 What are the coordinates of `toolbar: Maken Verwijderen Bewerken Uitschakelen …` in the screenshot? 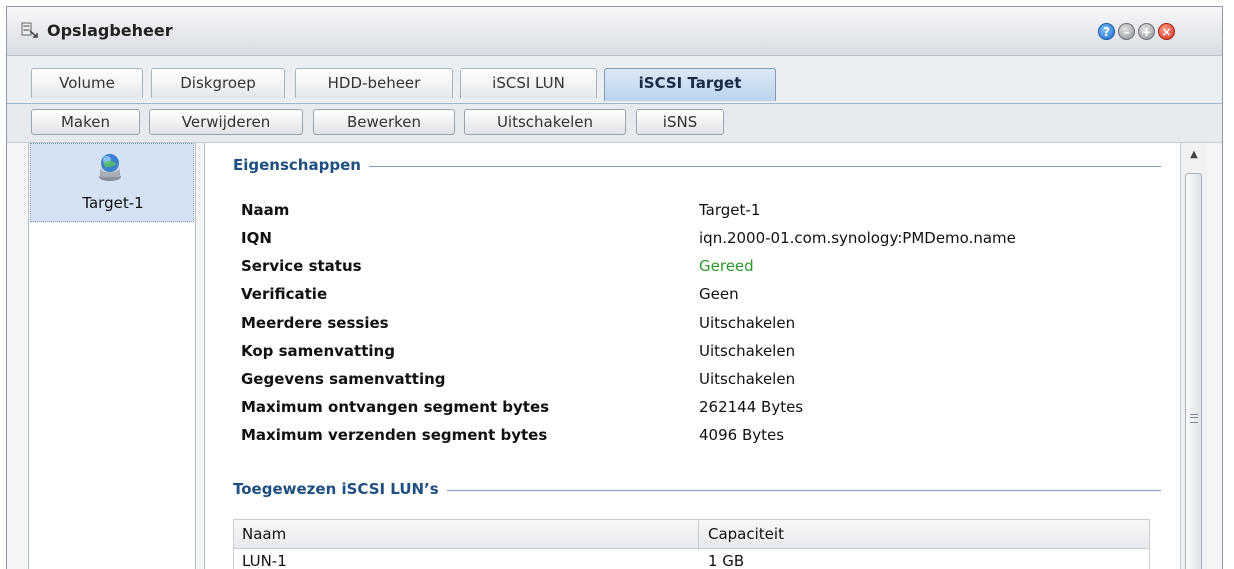 It's located at (614, 123).